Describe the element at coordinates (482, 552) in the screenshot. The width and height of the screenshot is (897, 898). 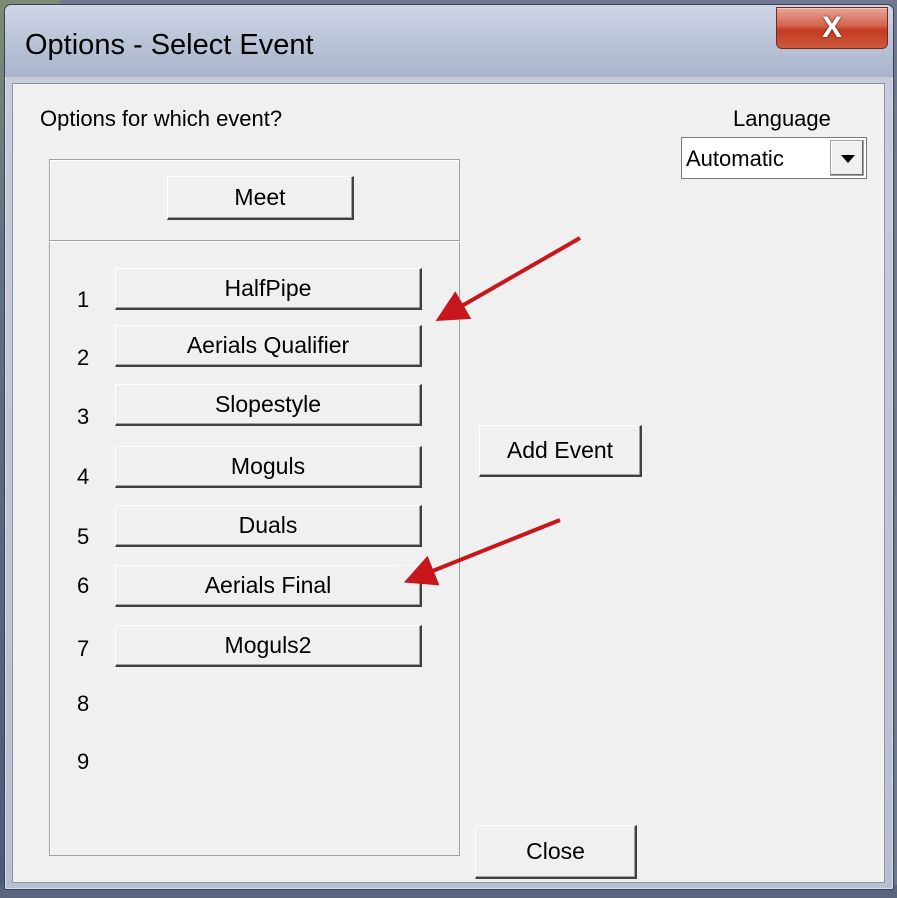
I see `annotation-arrow-aerials-final` at that location.